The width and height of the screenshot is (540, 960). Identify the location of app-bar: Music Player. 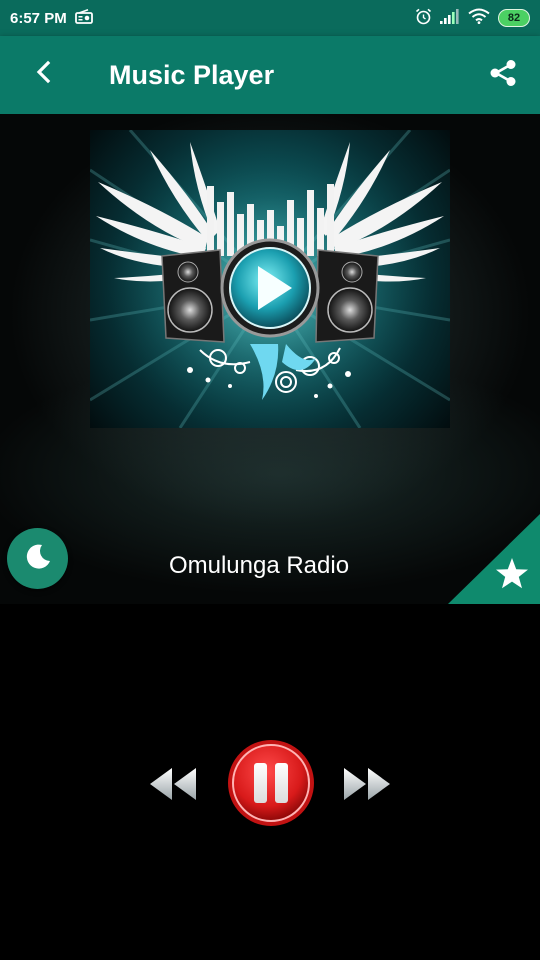
(270, 75).